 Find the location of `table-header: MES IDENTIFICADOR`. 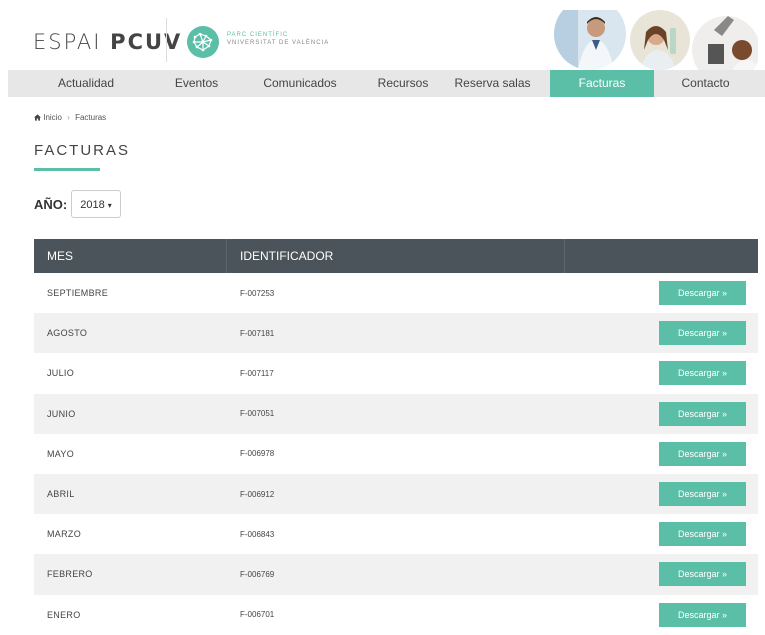

table-header: MES IDENTIFICADOR is located at coordinates (396, 256).